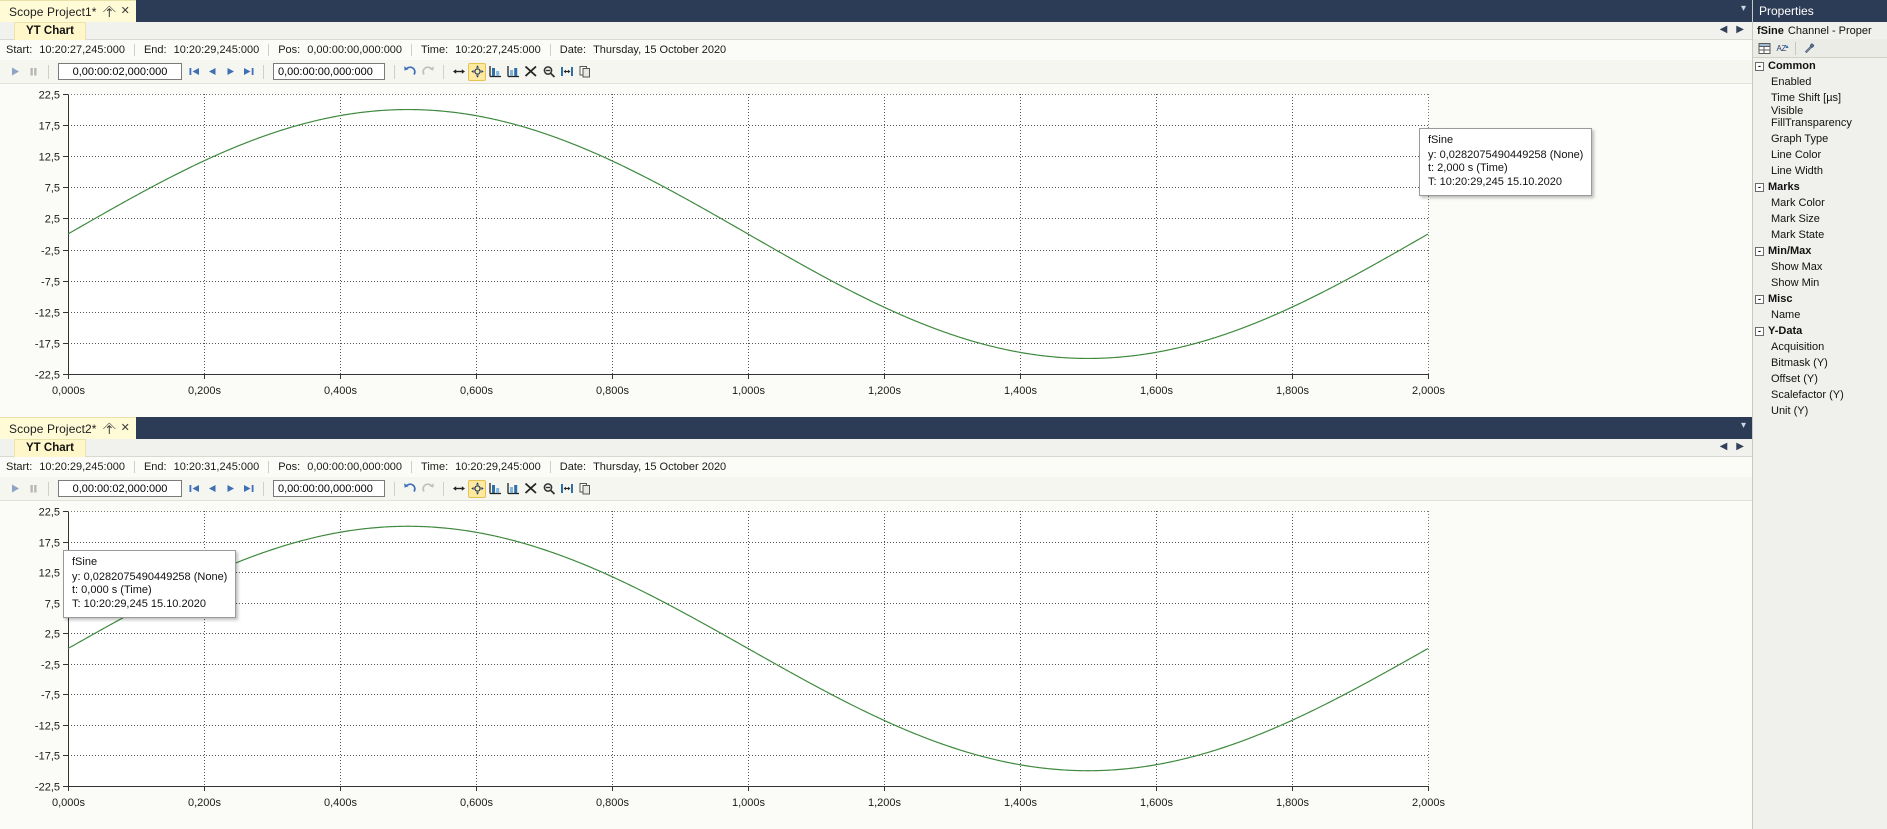  I want to click on property-row-time-shift-s-: Time Shift [µs], so click(1820, 98).